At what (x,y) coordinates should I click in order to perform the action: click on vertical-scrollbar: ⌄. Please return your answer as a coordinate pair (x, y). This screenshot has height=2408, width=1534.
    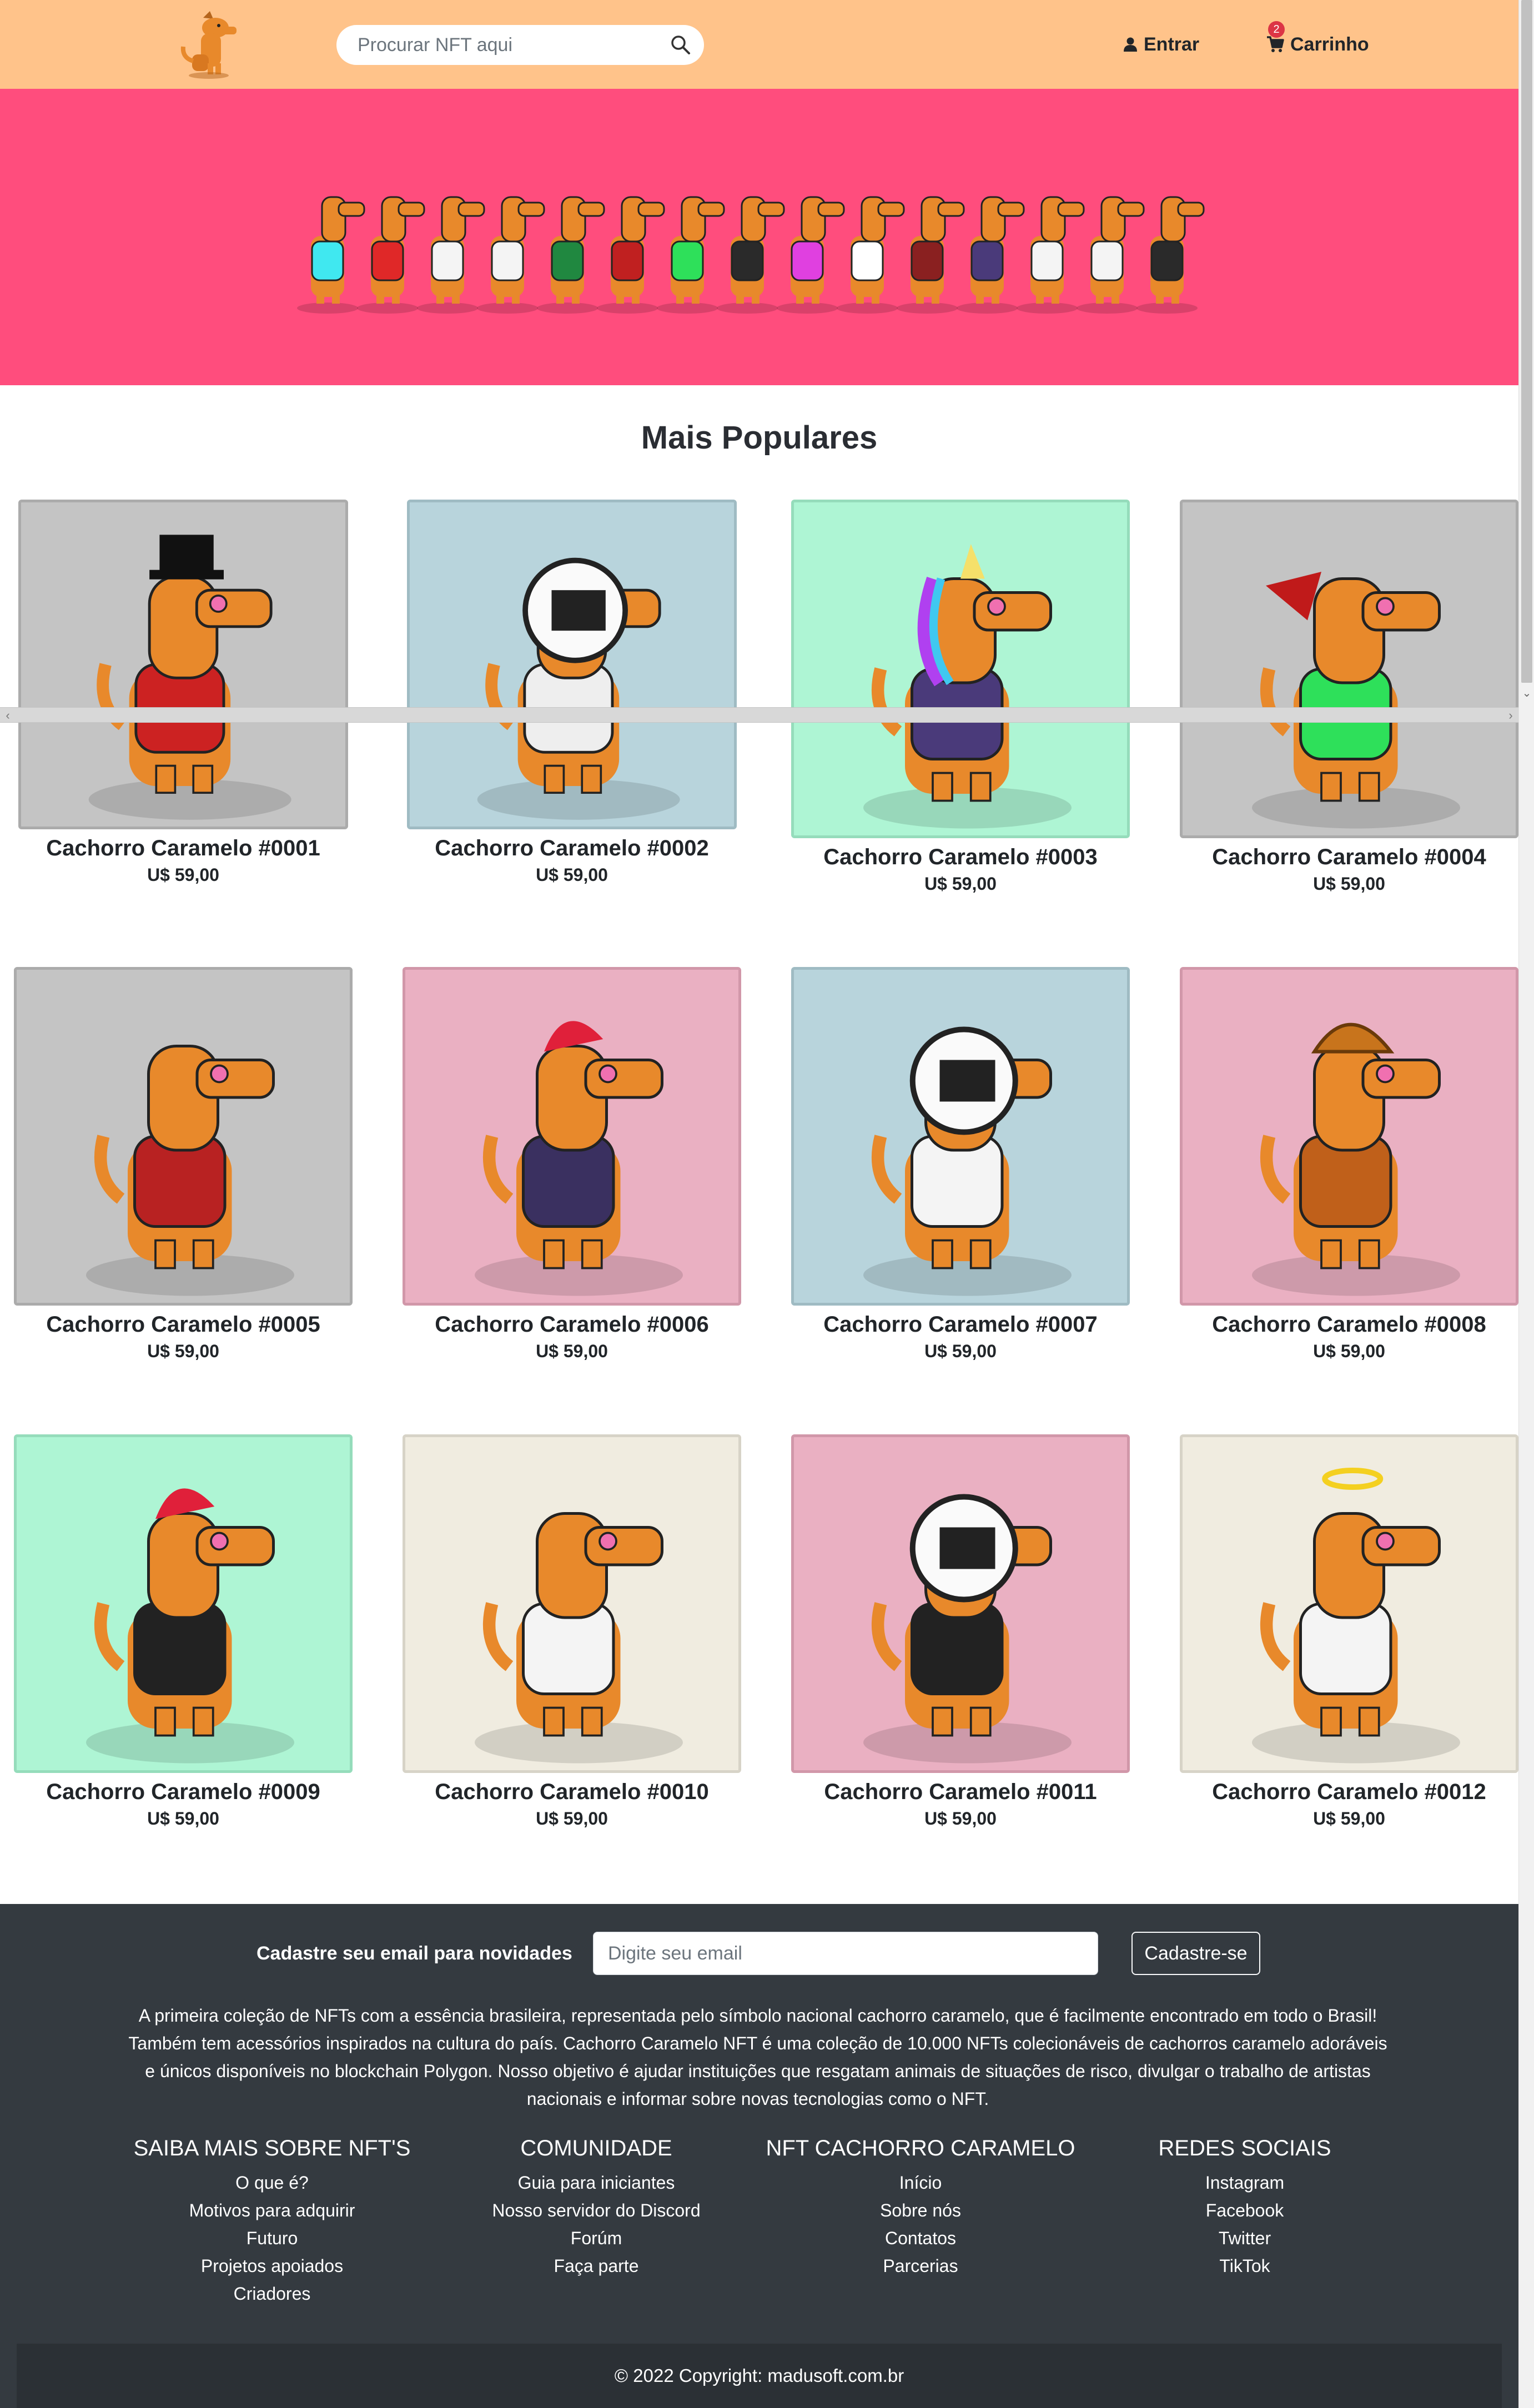
    Looking at the image, I should click on (1526, 1204).